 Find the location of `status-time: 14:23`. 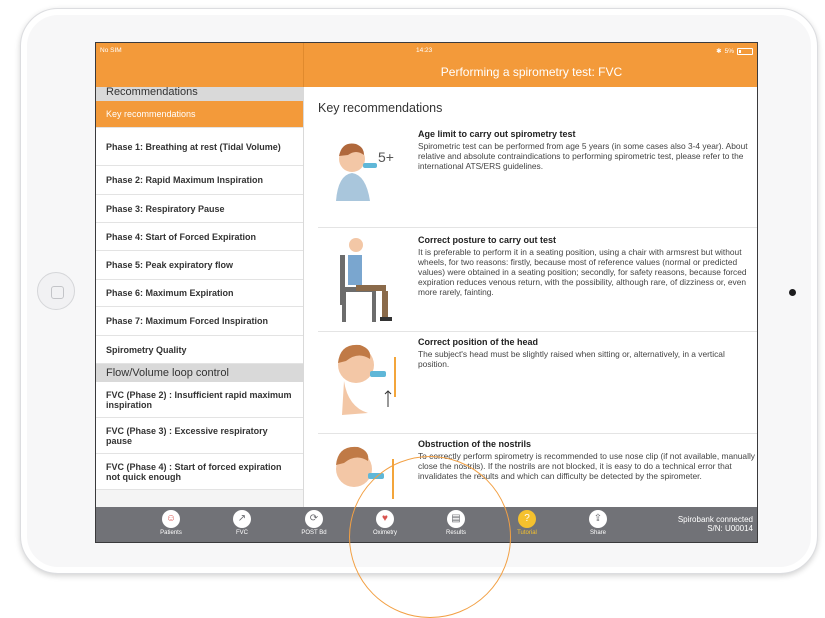

status-time: 14:23 is located at coordinates (424, 50).